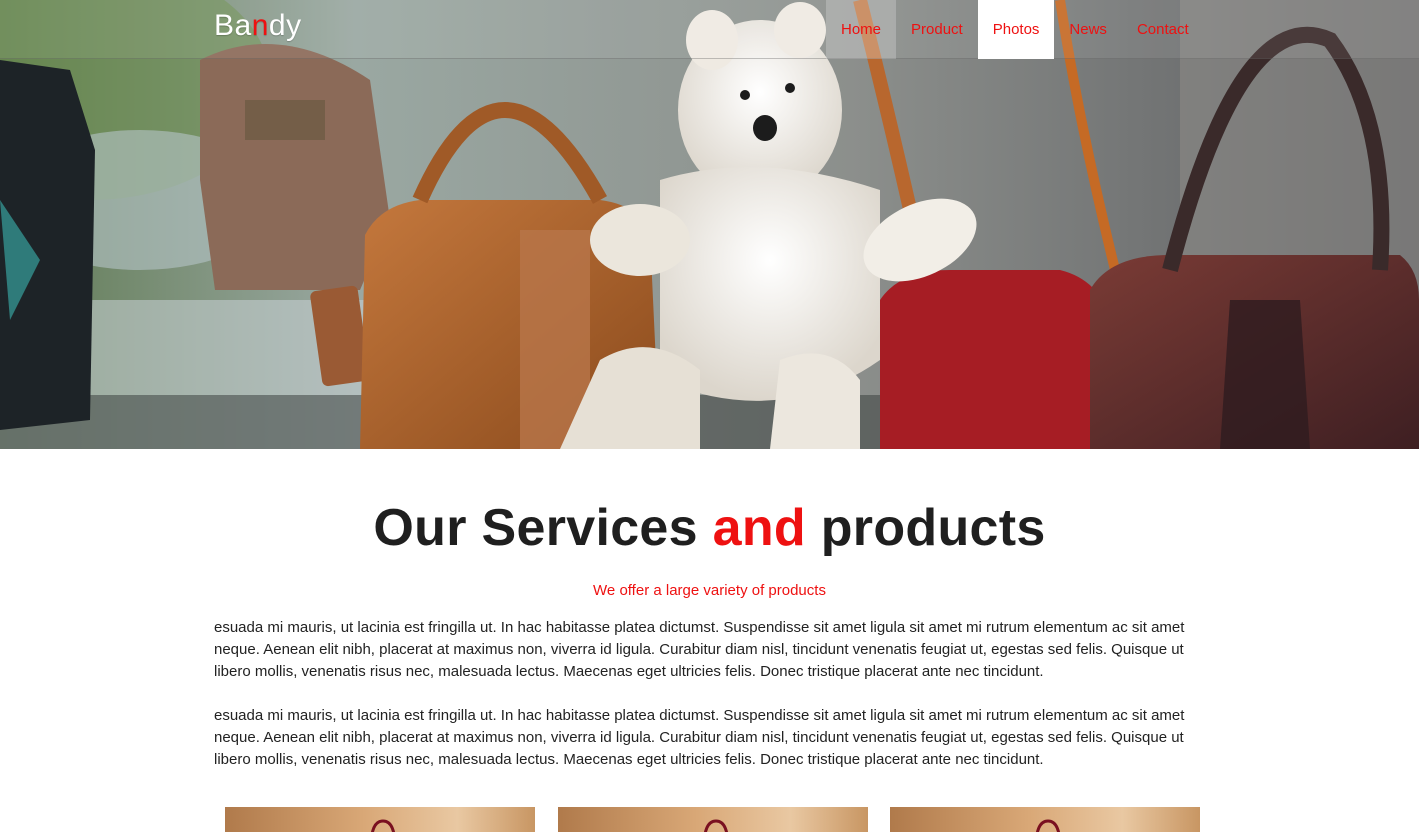  I want to click on brand-text-start: Ba, so click(233, 25).